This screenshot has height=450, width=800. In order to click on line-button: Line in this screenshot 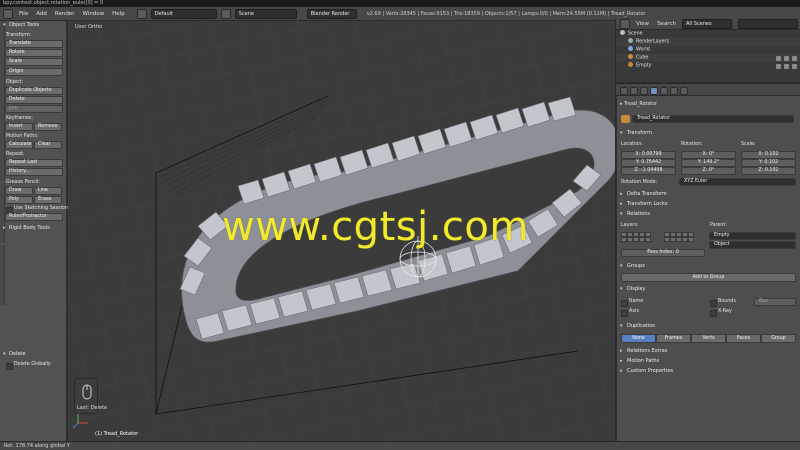, I will do `click(48, 191)`.